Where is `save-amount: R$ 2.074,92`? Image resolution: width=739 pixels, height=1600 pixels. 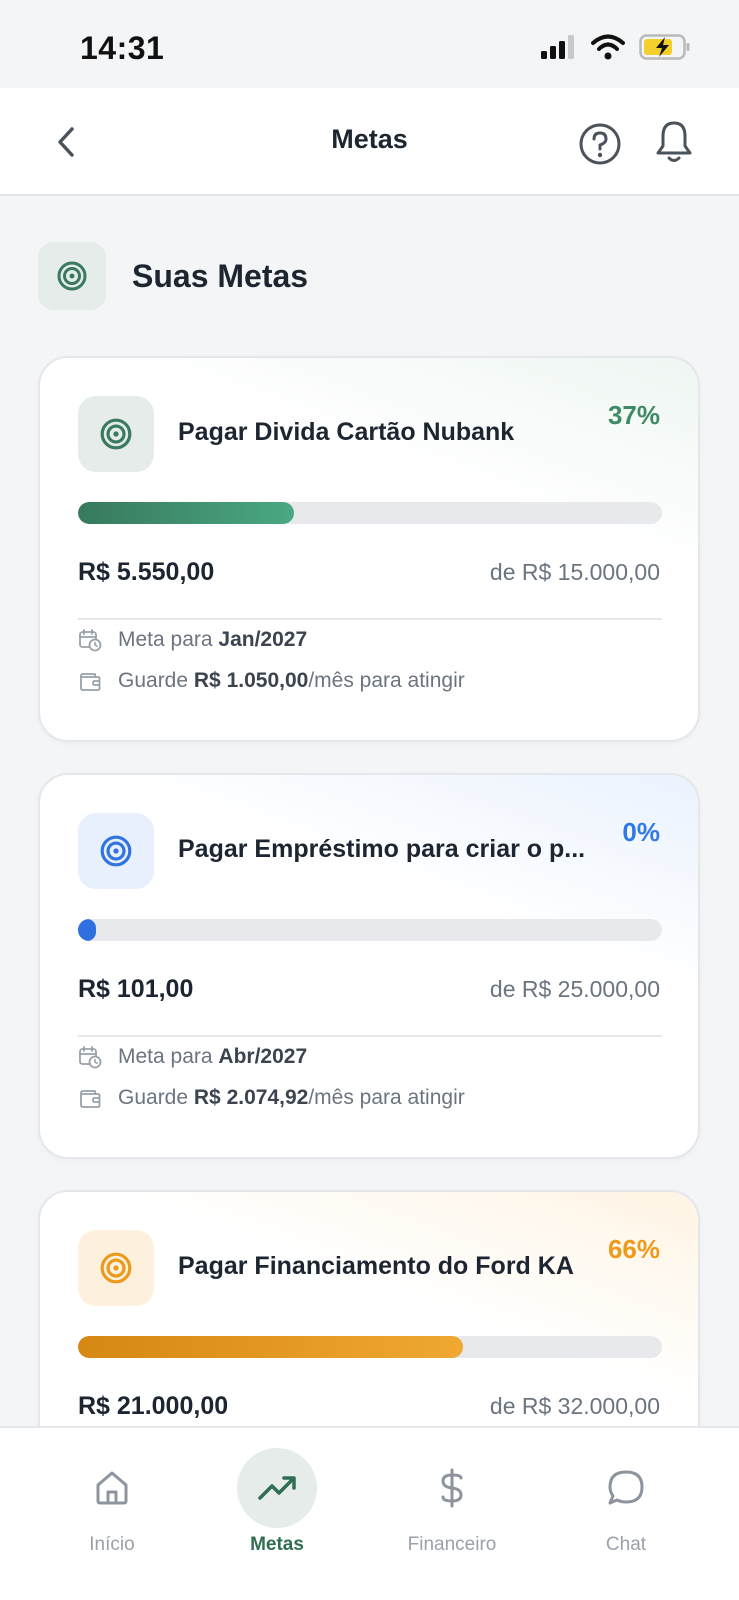
save-amount: R$ 2.074,92 is located at coordinates (251, 1097).